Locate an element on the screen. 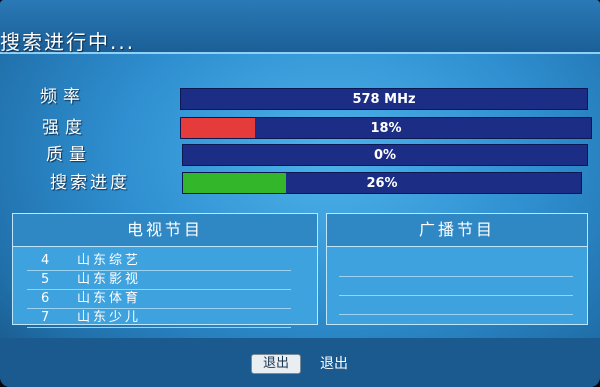 Image resolution: width=600 pixels, height=387 pixels. program-name: 山东综艺 is located at coordinates (109, 260).